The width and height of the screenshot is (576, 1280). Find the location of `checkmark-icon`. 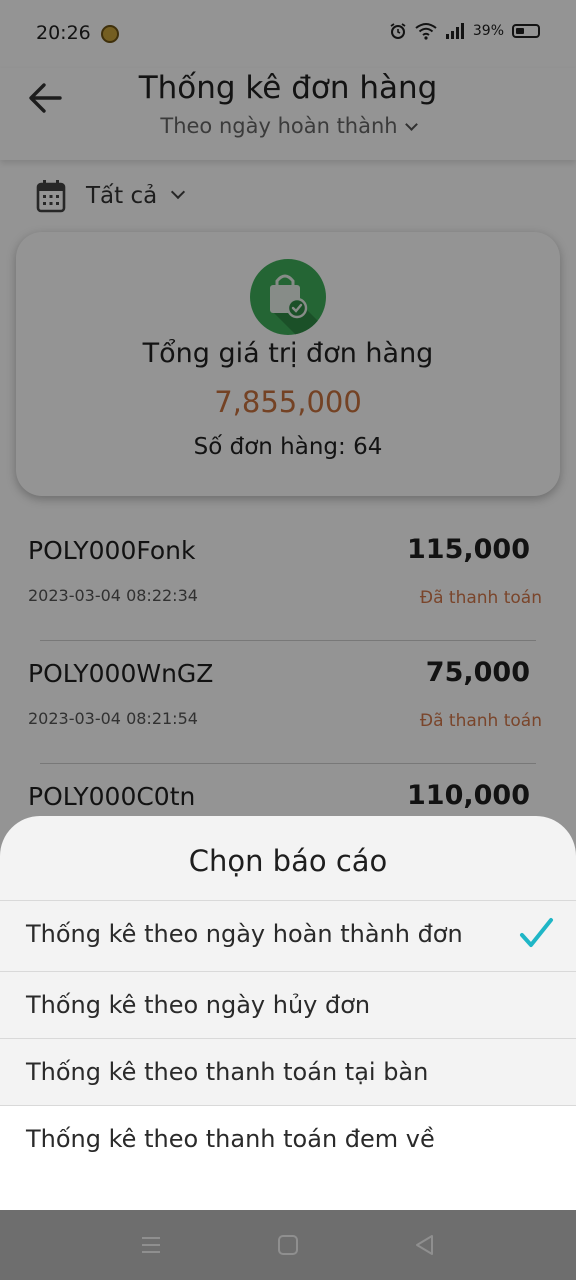

checkmark-icon is located at coordinates (536, 932).